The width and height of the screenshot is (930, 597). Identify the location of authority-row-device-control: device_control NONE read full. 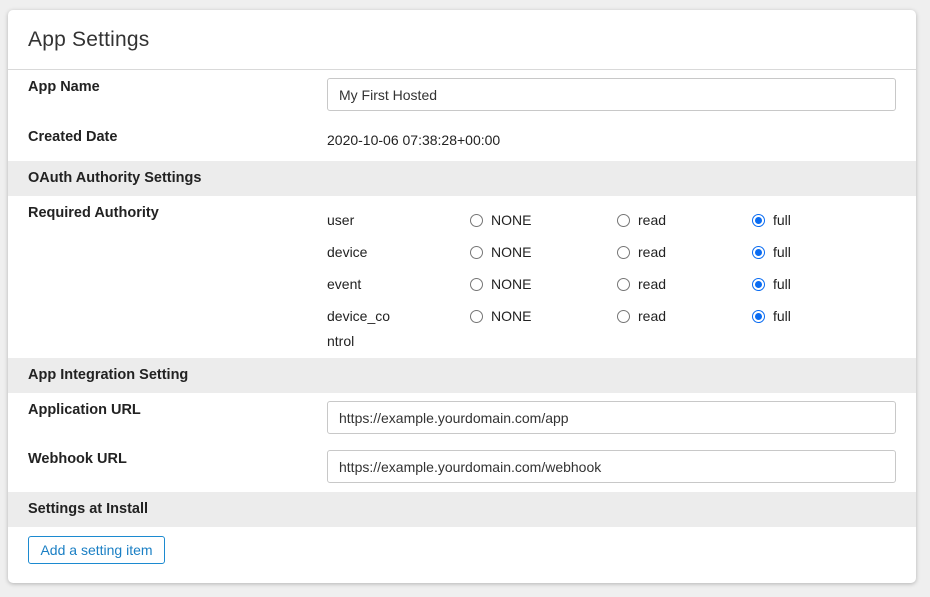
(462, 324).